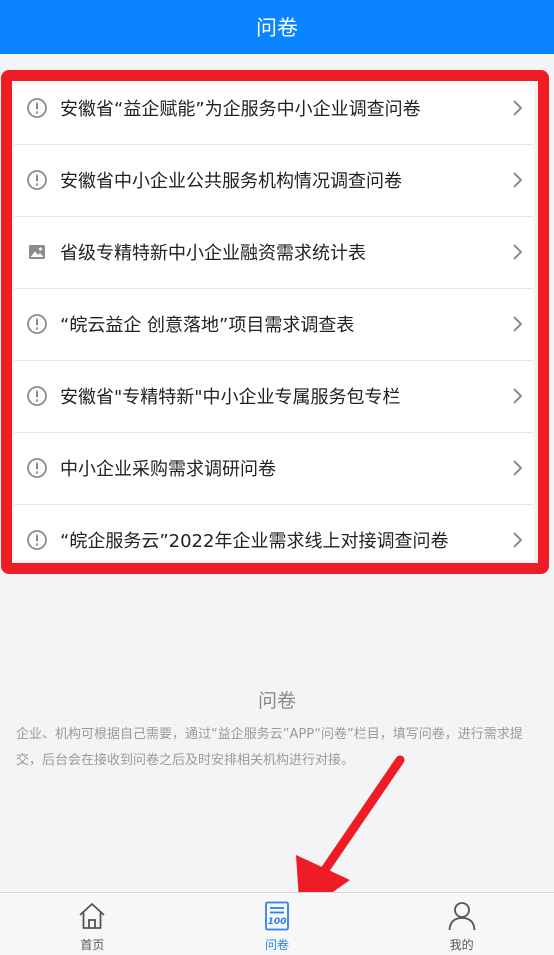 The image size is (554, 955). I want to click on list-item: 安徽省“益企赋能”为企服务中小企业调查问卷, so click(274, 108).